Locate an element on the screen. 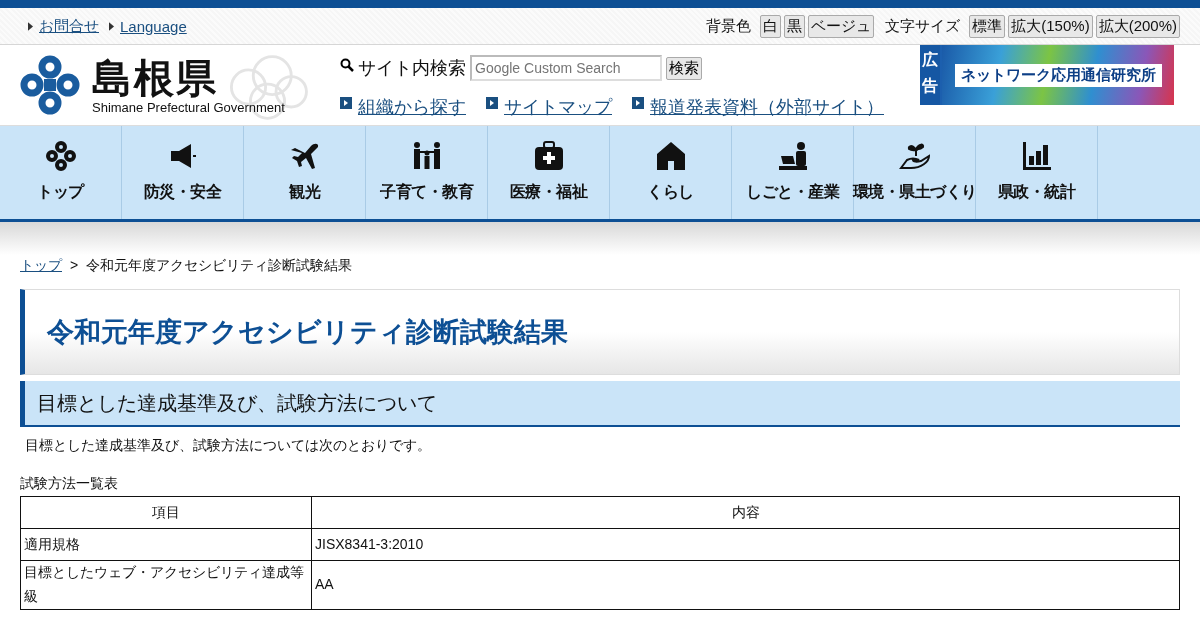 This screenshot has height=630, width=1200. table-cell: 目標としたウェブ・アクセシビリティ達成等級 is located at coordinates (166, 585).